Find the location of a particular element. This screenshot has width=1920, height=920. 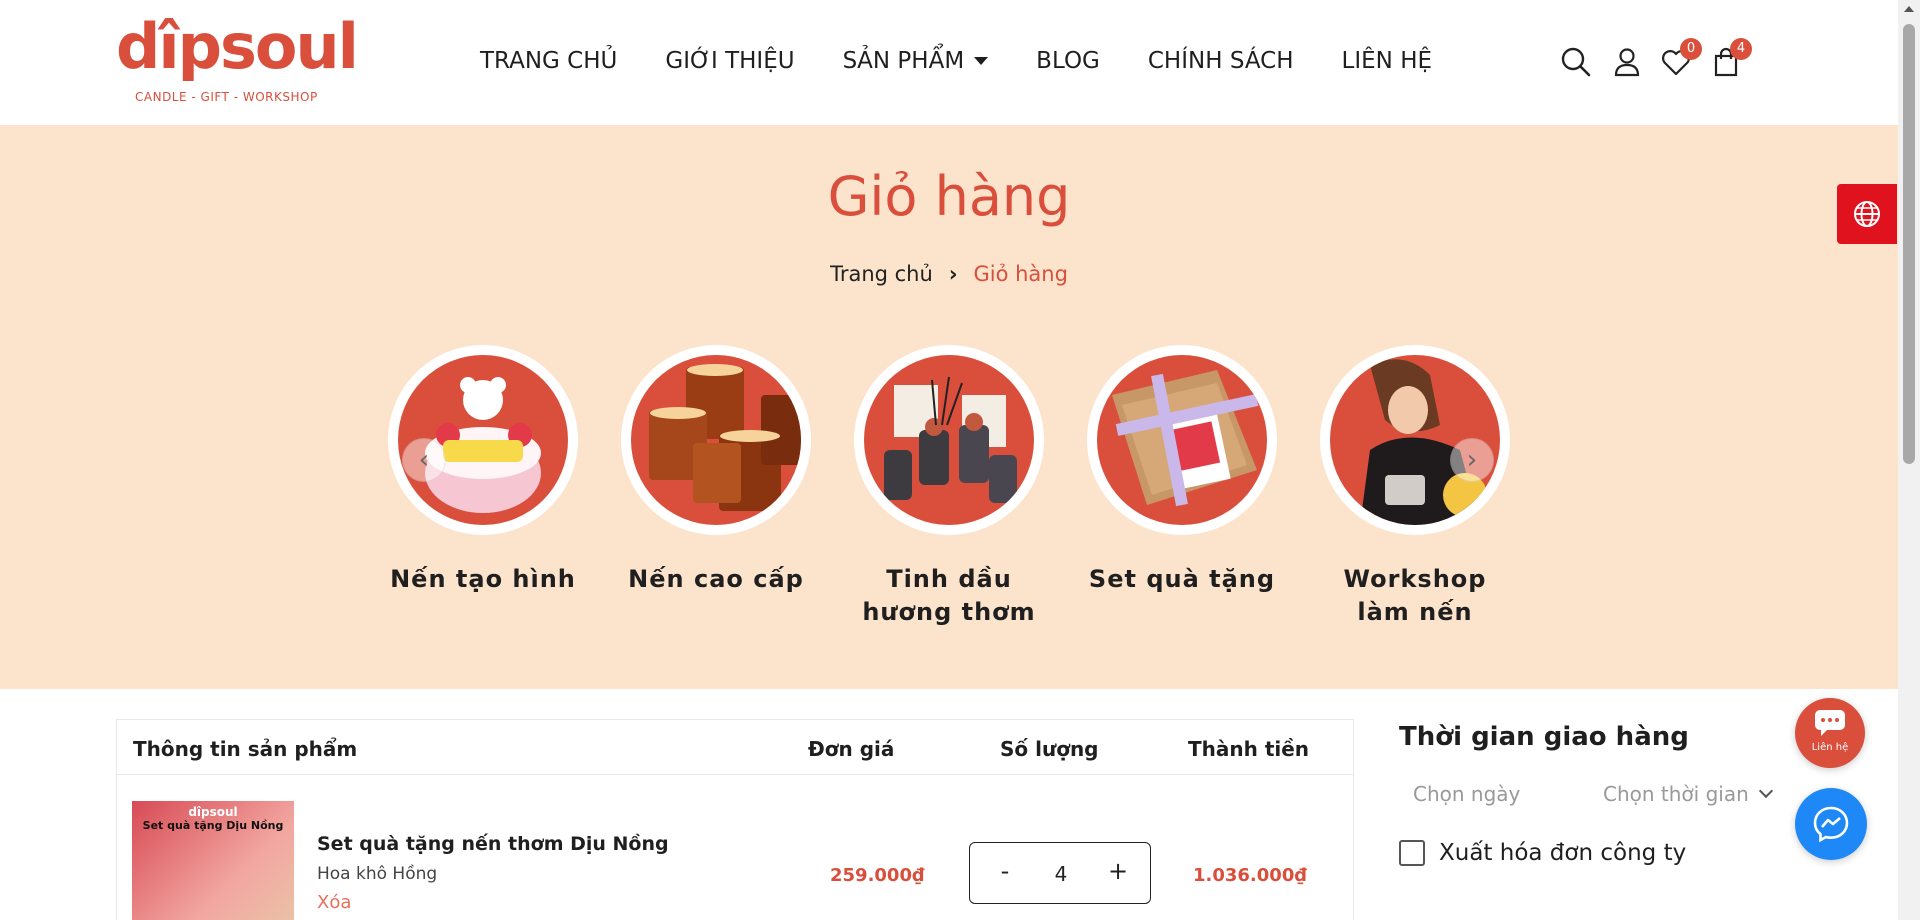

delivery-time-placeholder: Chọn thời gian is located at coordinates (1676, 794).